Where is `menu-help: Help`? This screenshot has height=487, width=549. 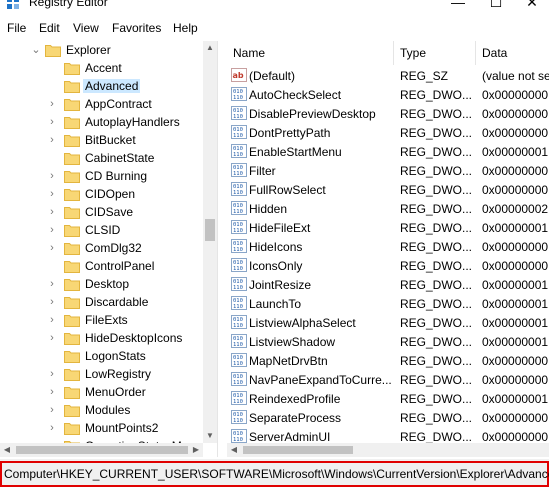
menu-help: Help is located at coordinates (185, 28).